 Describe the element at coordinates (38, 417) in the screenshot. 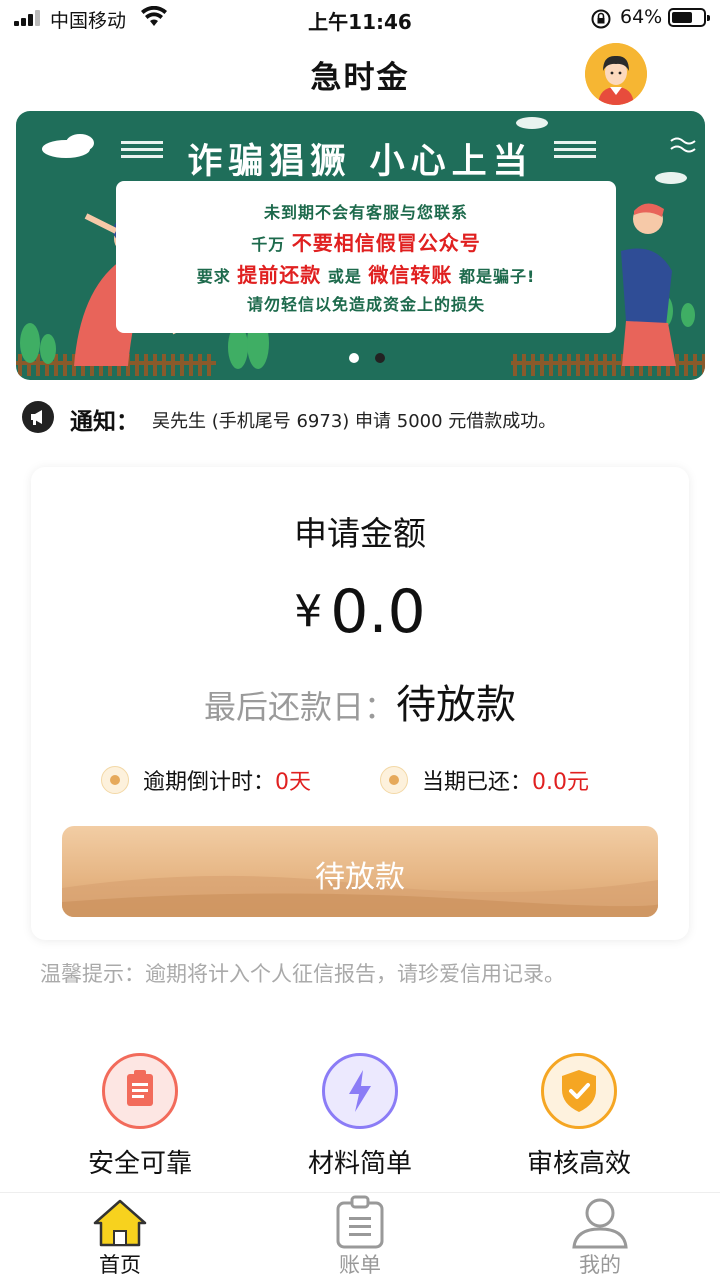

I see `megaphone-icon` at that location.